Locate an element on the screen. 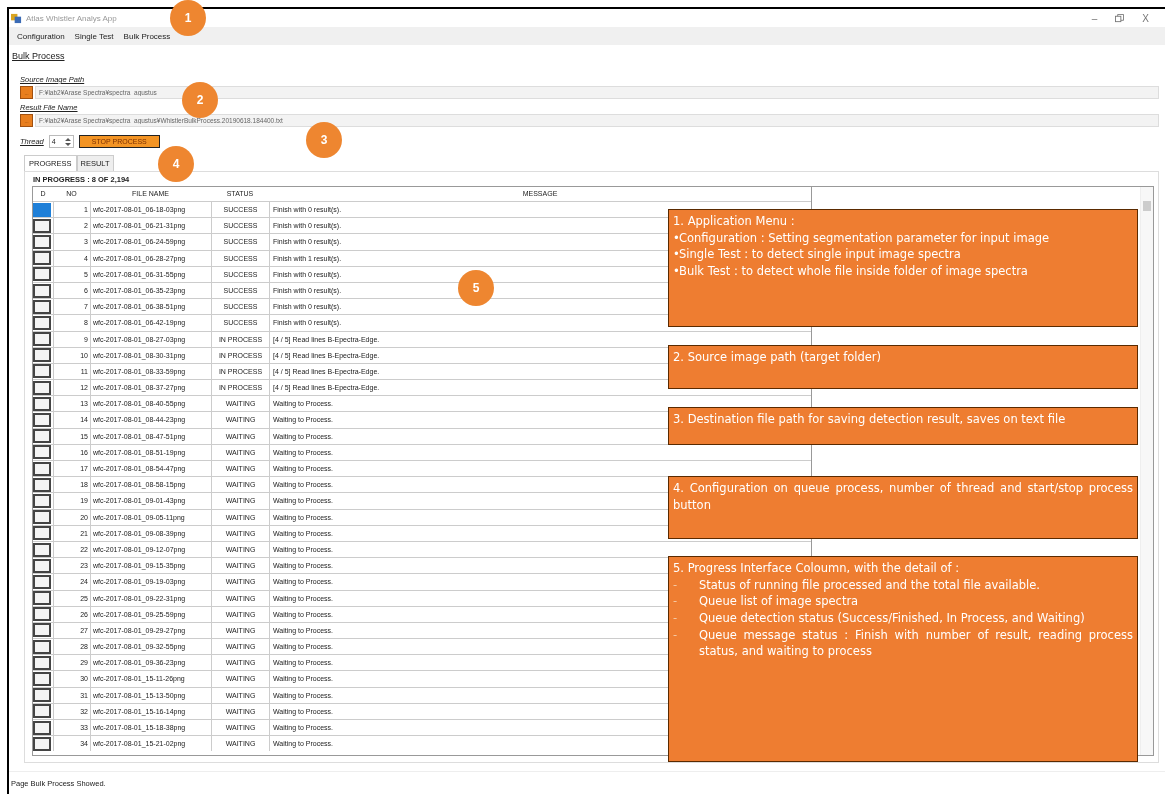 The image size is (1165, 794). callout-number: 5 is located at coordinates (476, 288).